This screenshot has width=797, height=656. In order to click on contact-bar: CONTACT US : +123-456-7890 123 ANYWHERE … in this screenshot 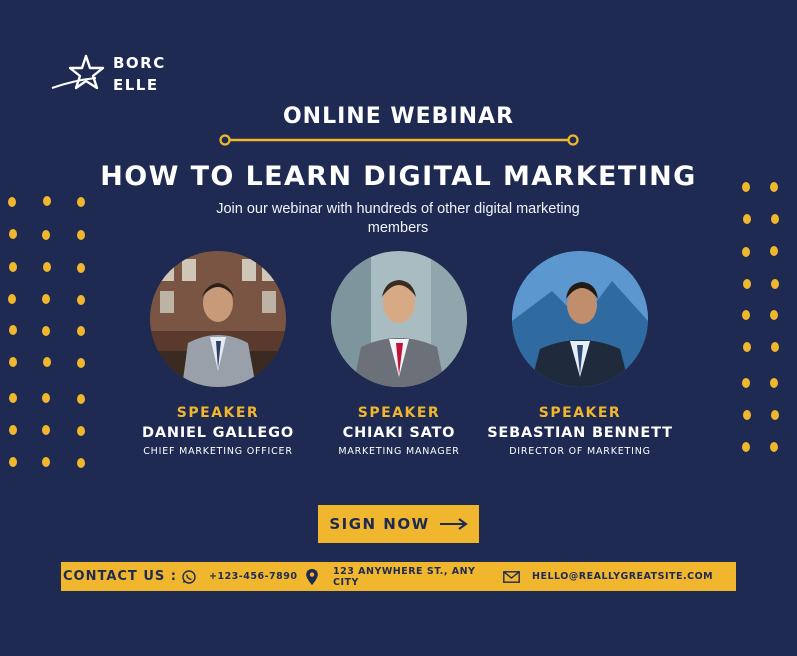, I will do `click(398, 576)`.